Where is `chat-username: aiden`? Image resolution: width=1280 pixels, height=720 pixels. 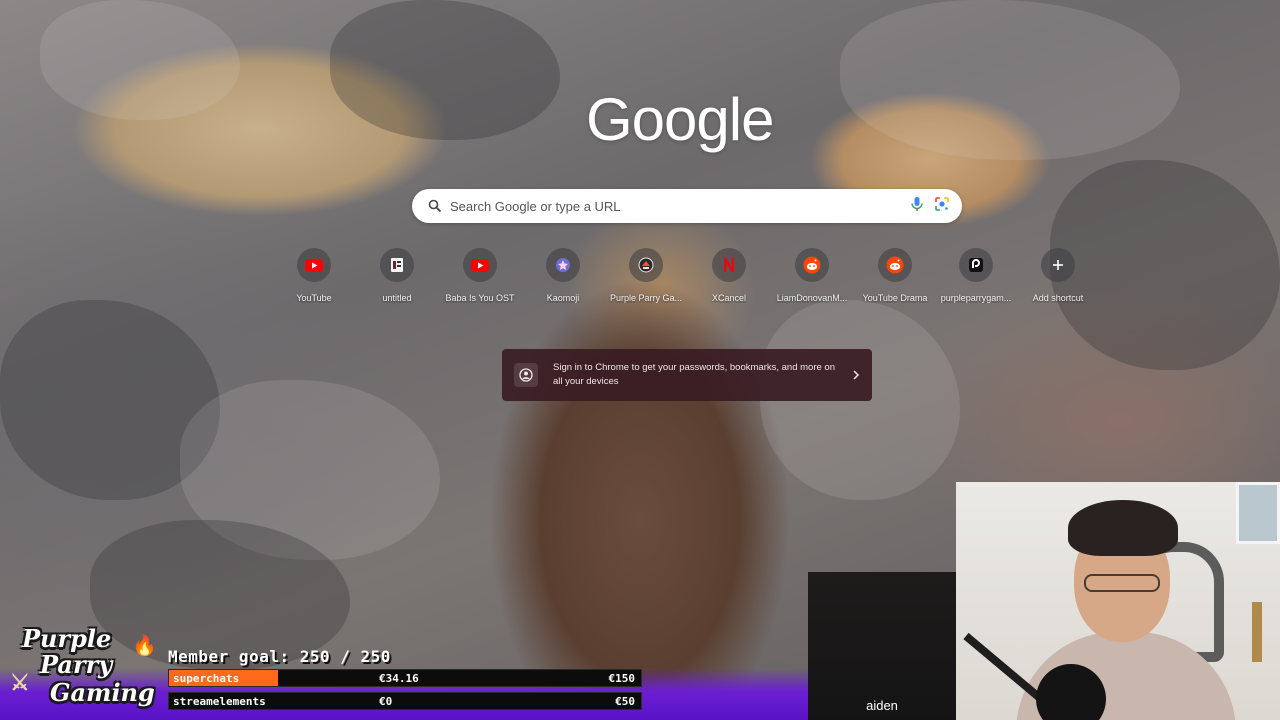 chat-username: aiden is located at coordinates (882, 705).